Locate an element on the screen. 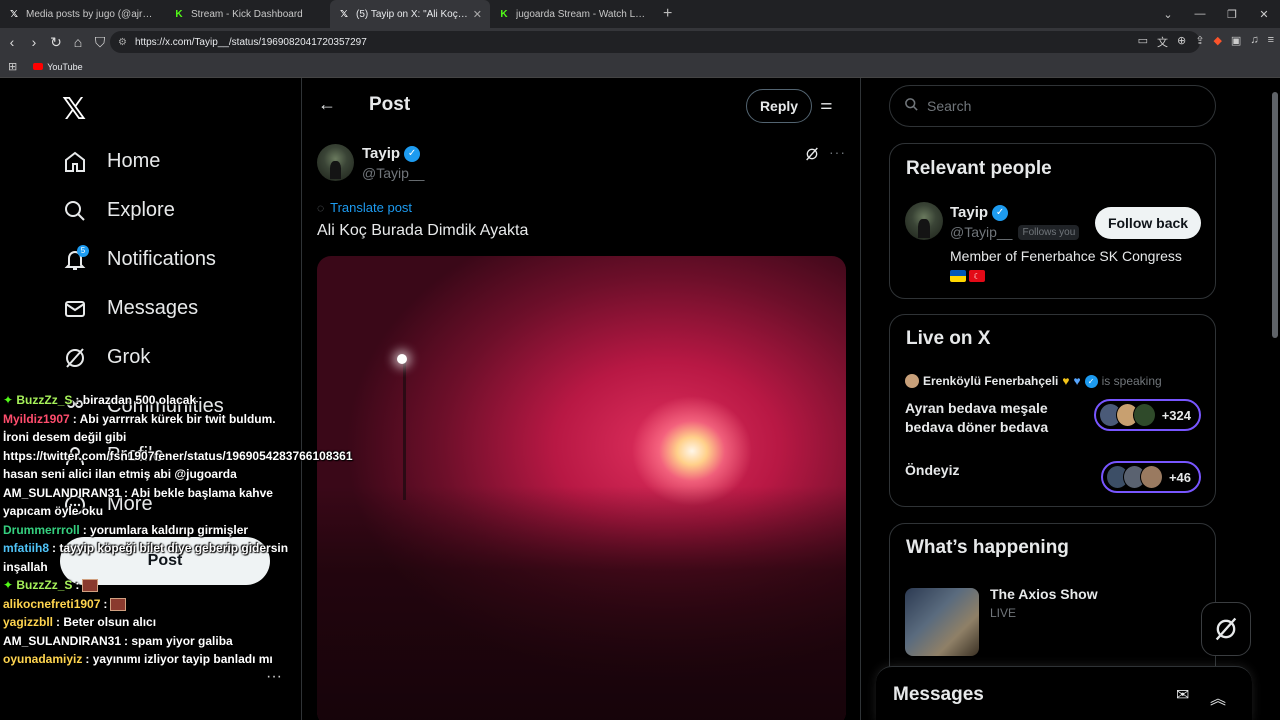 Image resolution: width=1280 pixels, height=720 pixels. chat-username: alikocnefreti1907 is located at coordinates (51, 604).